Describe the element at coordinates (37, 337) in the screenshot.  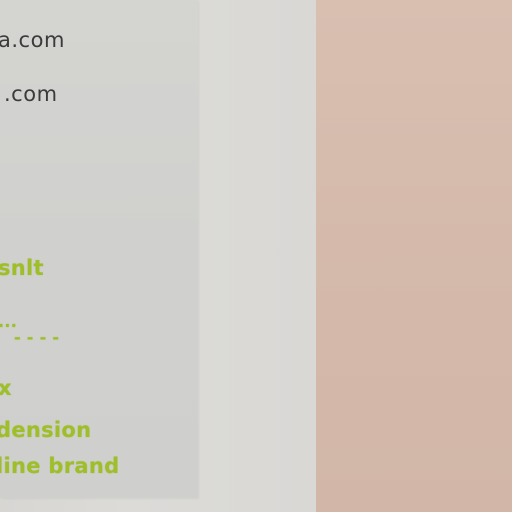
I see `note-line-3: - - - -` at that location.